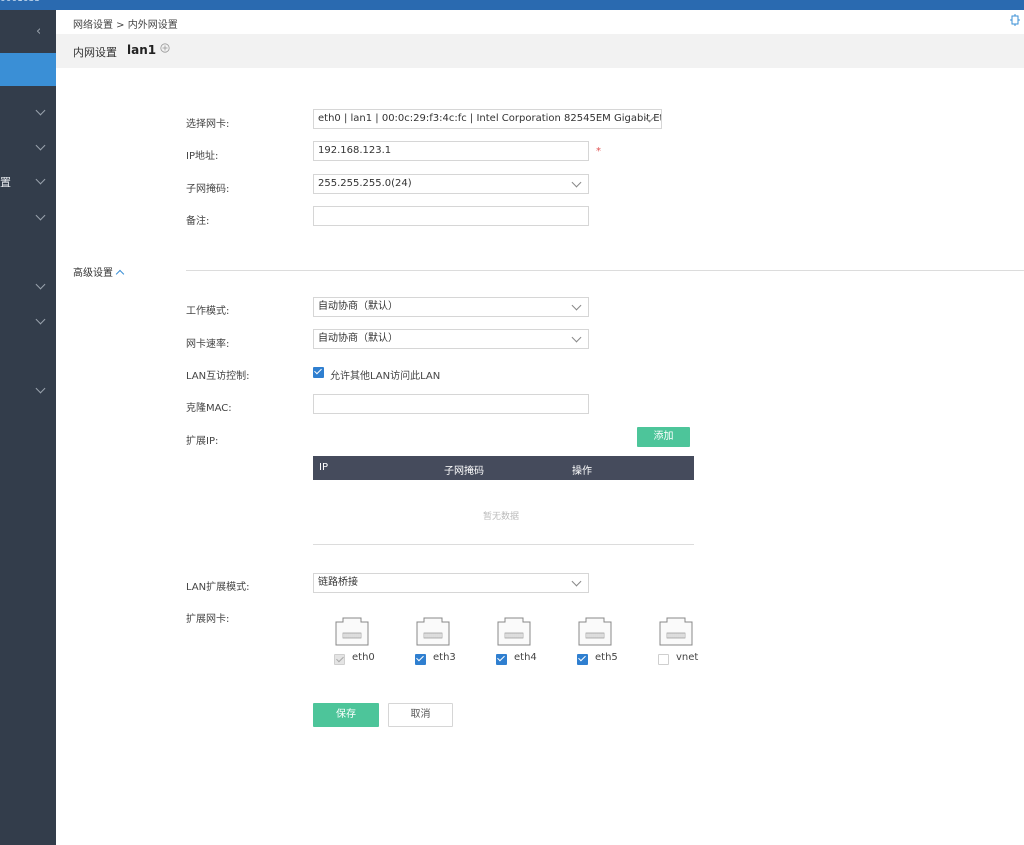 The width and height of the screenshot is (1024, 845). What do you see at coordinates (323, 467) in the screenshot?
I see `table-header-ip: IP` at bounding box center [323, 467].